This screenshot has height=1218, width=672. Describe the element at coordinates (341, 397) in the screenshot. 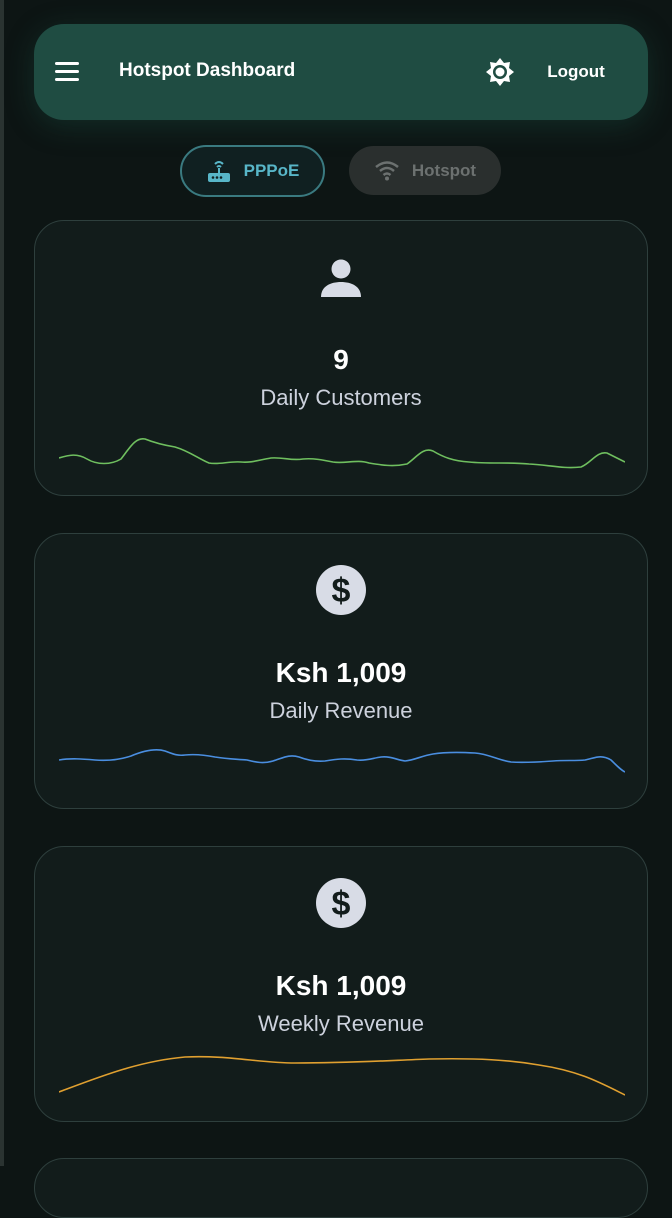

I see `card-label: Daily Customers` at that location.